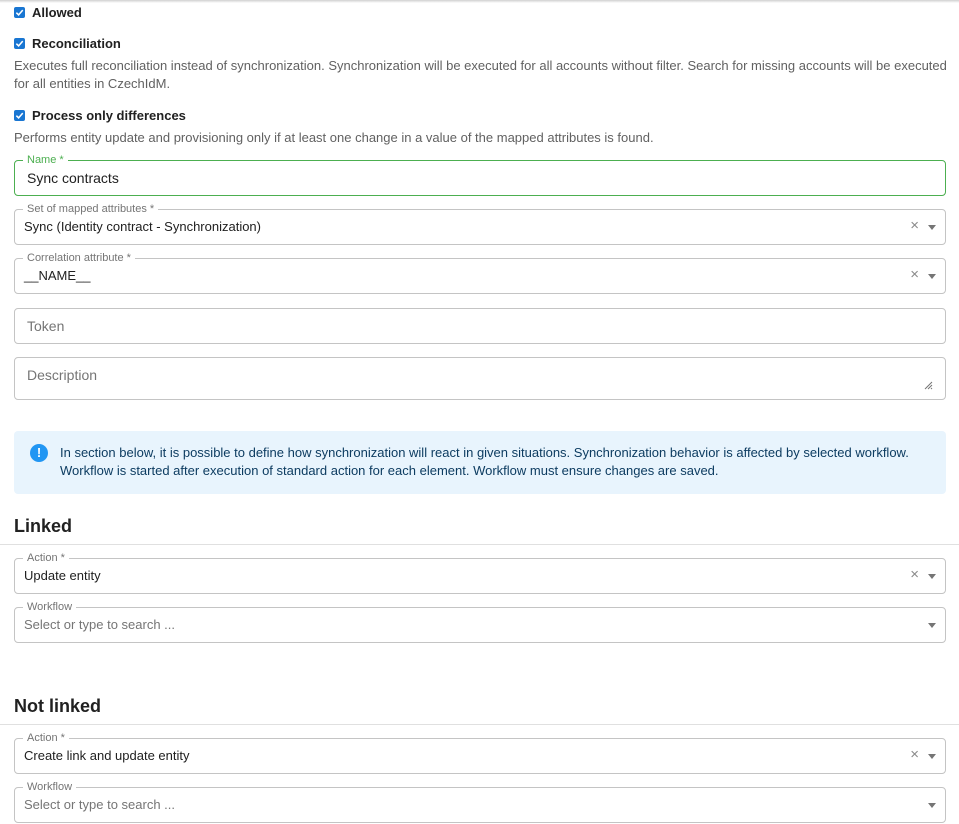 The image size is (959, 824). Describe the element at coordinates (46, 326) in the screenshot. I see `token-placeholder: Token` at that location.